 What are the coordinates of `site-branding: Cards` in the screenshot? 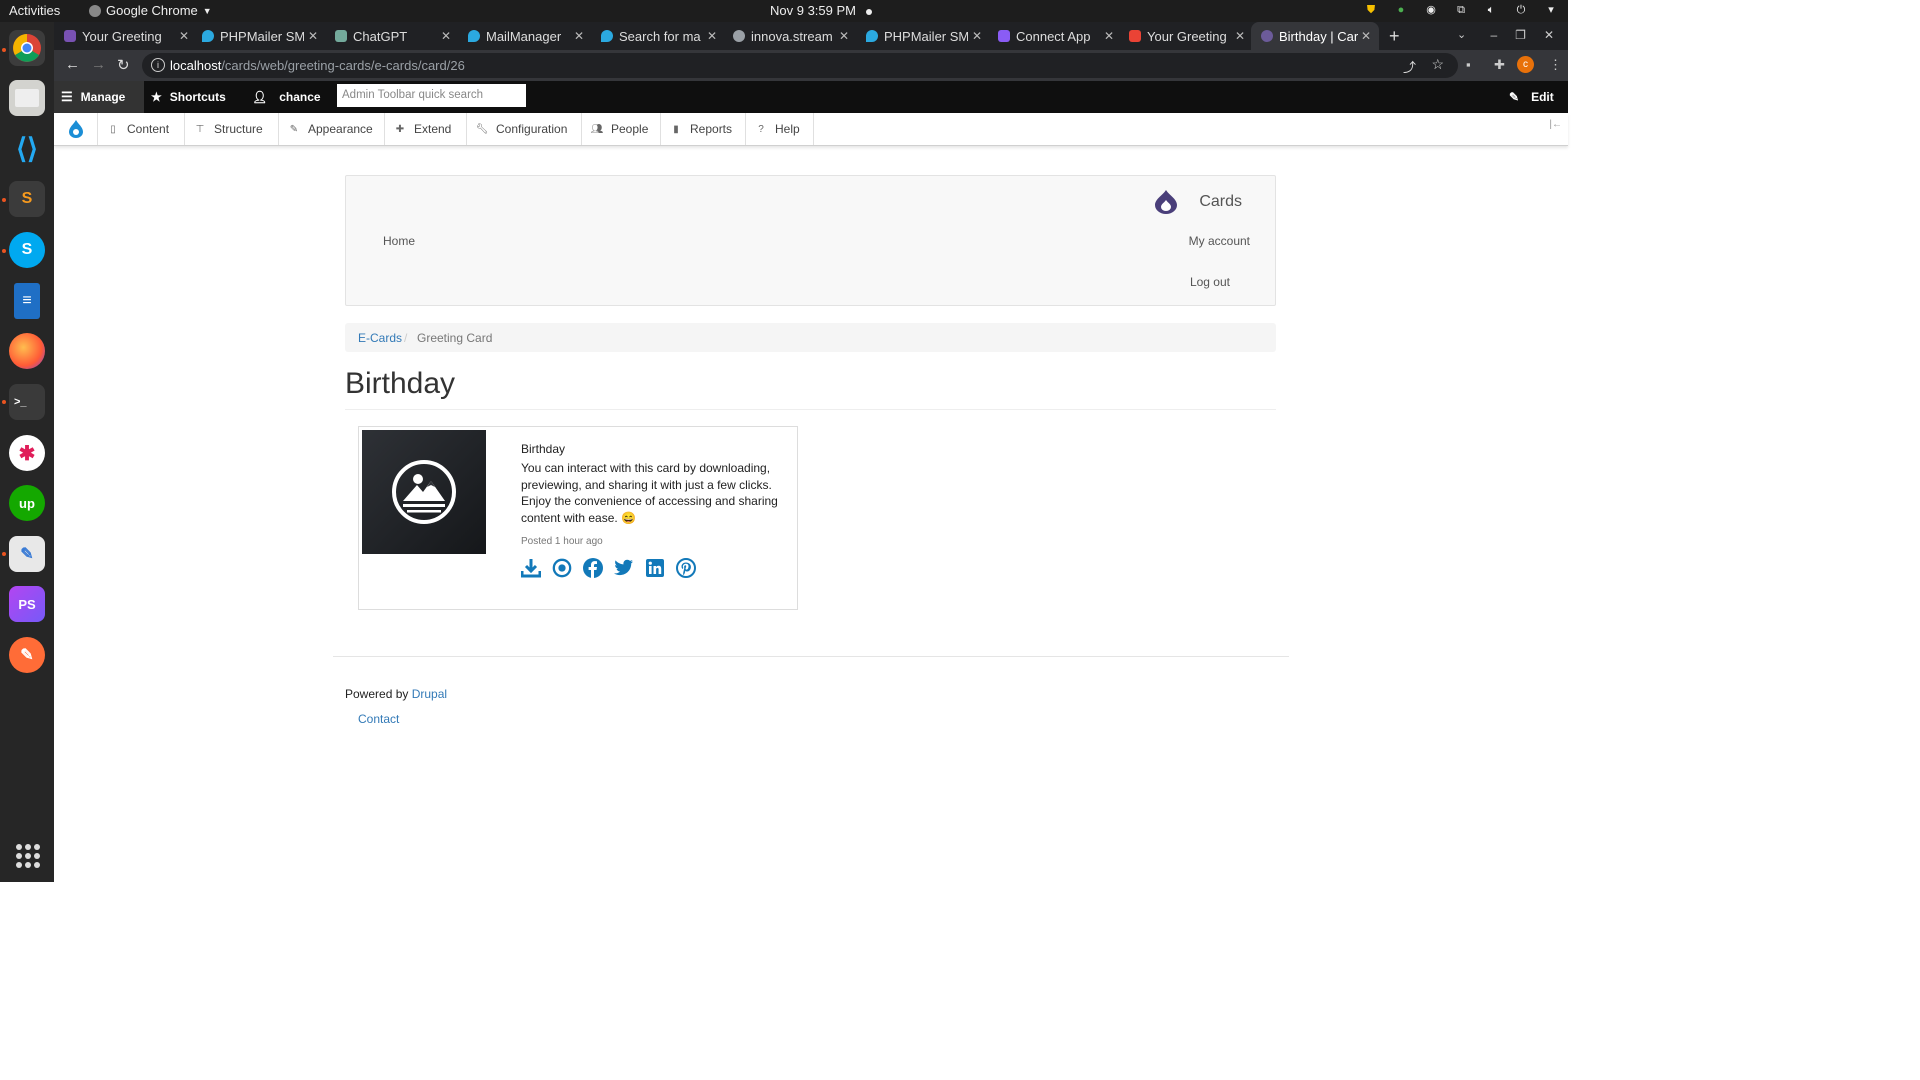 It's located at (1198, 202).